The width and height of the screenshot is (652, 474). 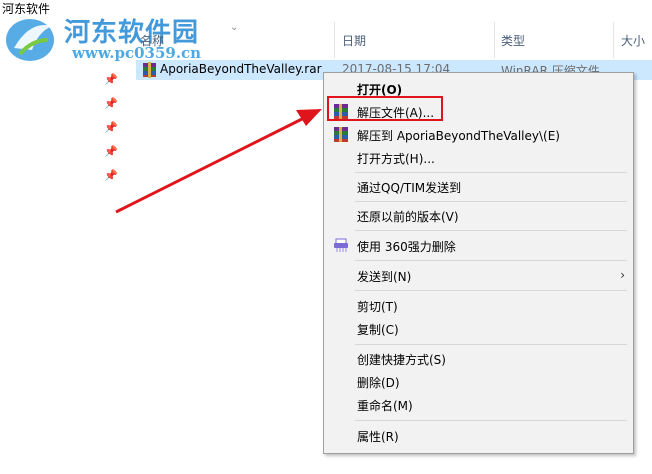 I want to click on menu-item-label: 重命名(M), so click(x=385, y=406).